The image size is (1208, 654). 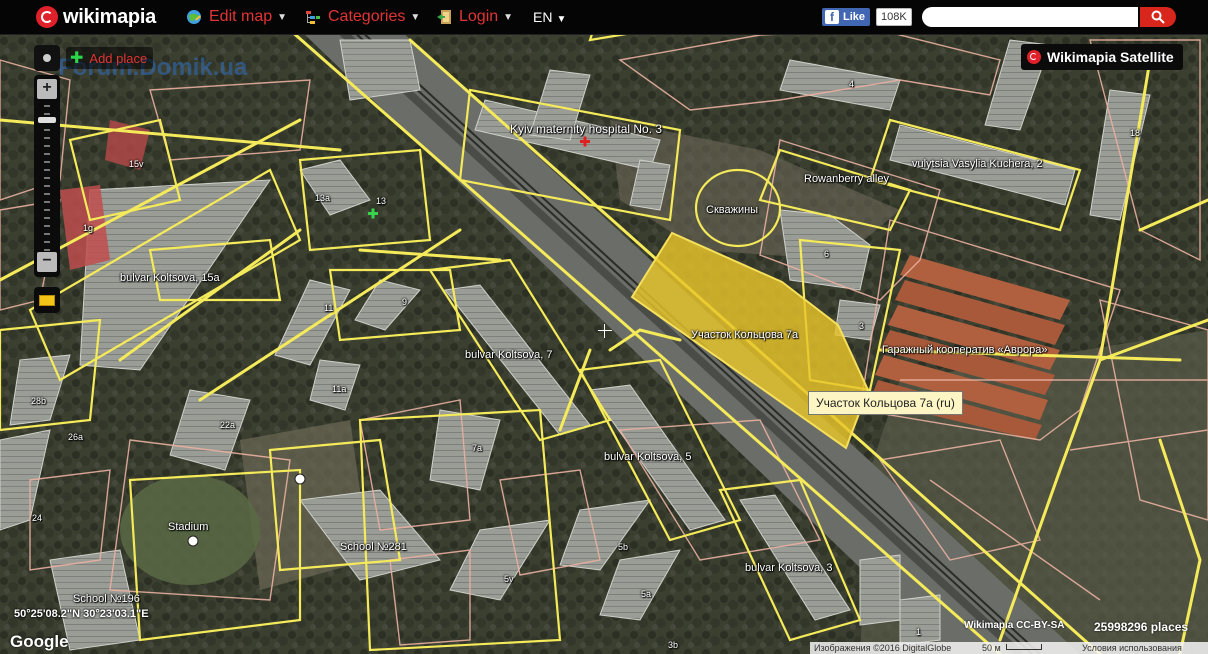 I want to click on label-house-5a: 5a, so click(x=646, y=594).